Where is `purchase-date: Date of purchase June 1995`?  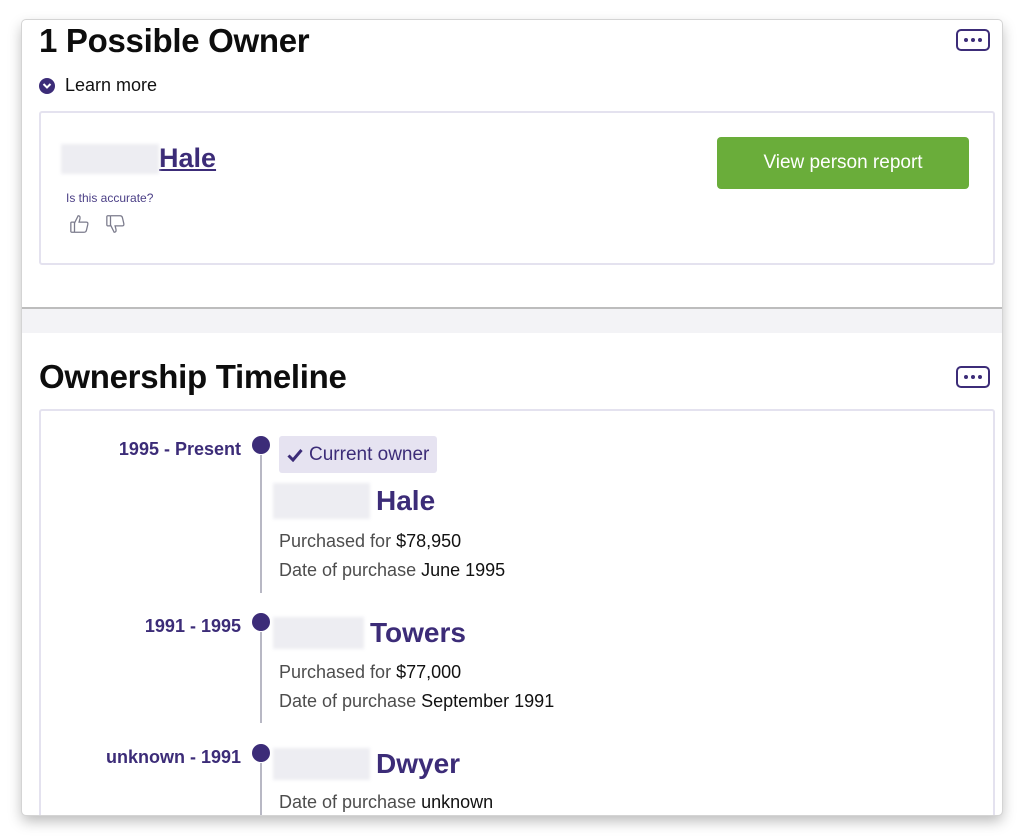
purchase-date: Date of purchase June 1995 is located at coordinates (392, 570).